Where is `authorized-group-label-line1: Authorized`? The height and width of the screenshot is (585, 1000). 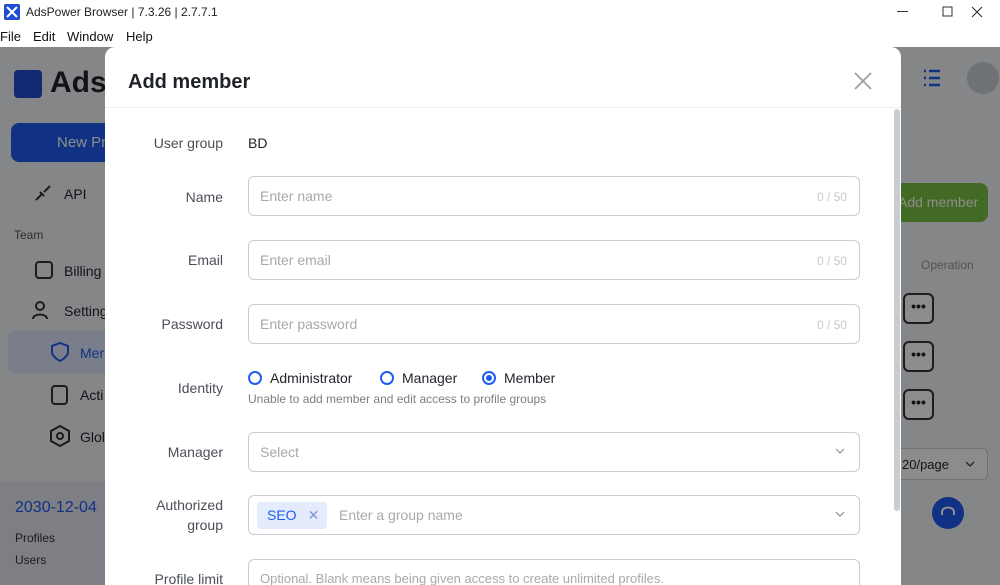
authorized-group-label-line1: Authorized is located at coordinates (189, 505).